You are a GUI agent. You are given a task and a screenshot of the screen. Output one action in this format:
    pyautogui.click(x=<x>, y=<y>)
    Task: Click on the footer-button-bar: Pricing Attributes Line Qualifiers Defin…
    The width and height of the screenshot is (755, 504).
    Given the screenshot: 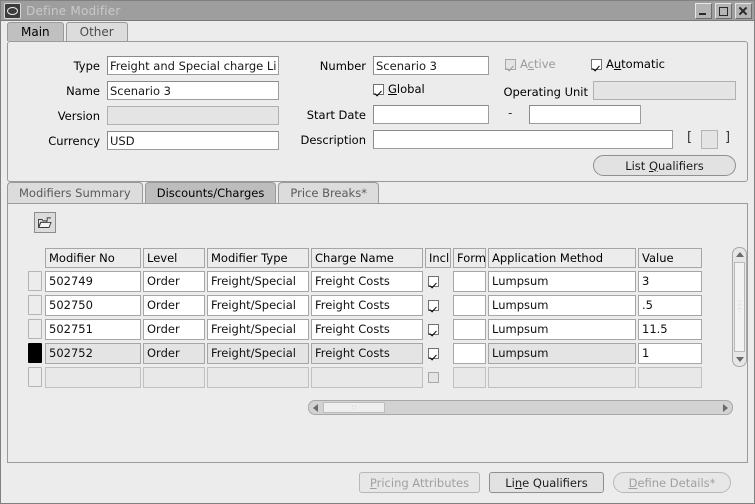 What is the action you would take?
    pyautogui.click(x=377, y=483)
    